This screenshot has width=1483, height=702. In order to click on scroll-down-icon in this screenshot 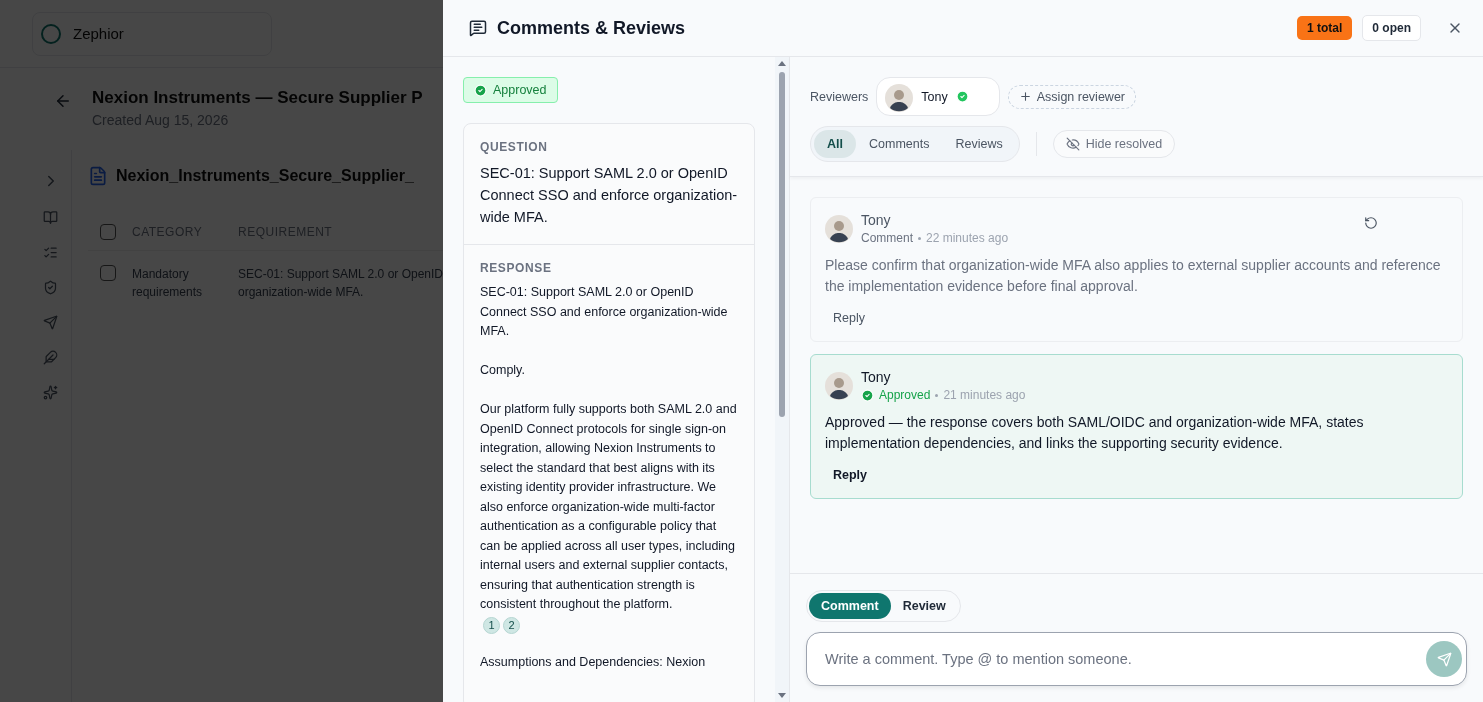, I will do `click(782, 695)`.